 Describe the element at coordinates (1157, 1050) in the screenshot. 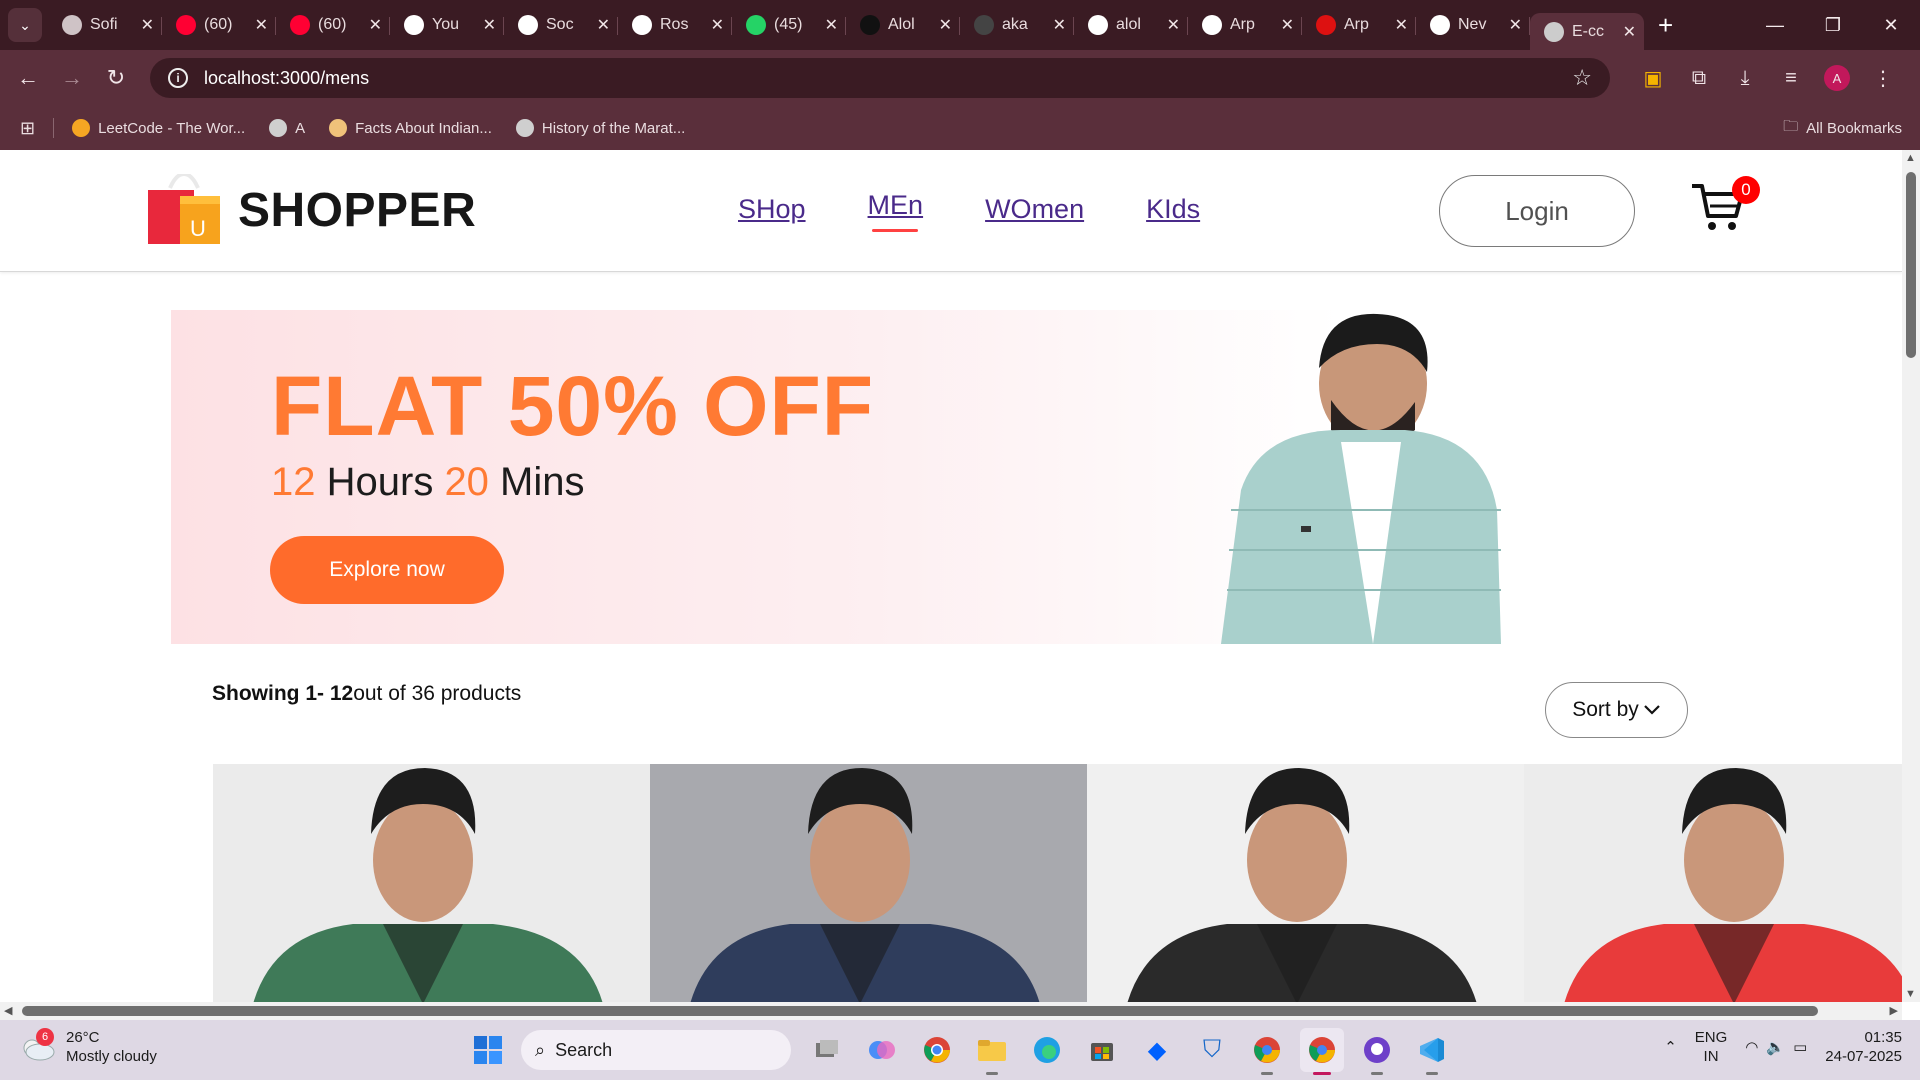

I see `dropbox-icon: ◆` at that location.